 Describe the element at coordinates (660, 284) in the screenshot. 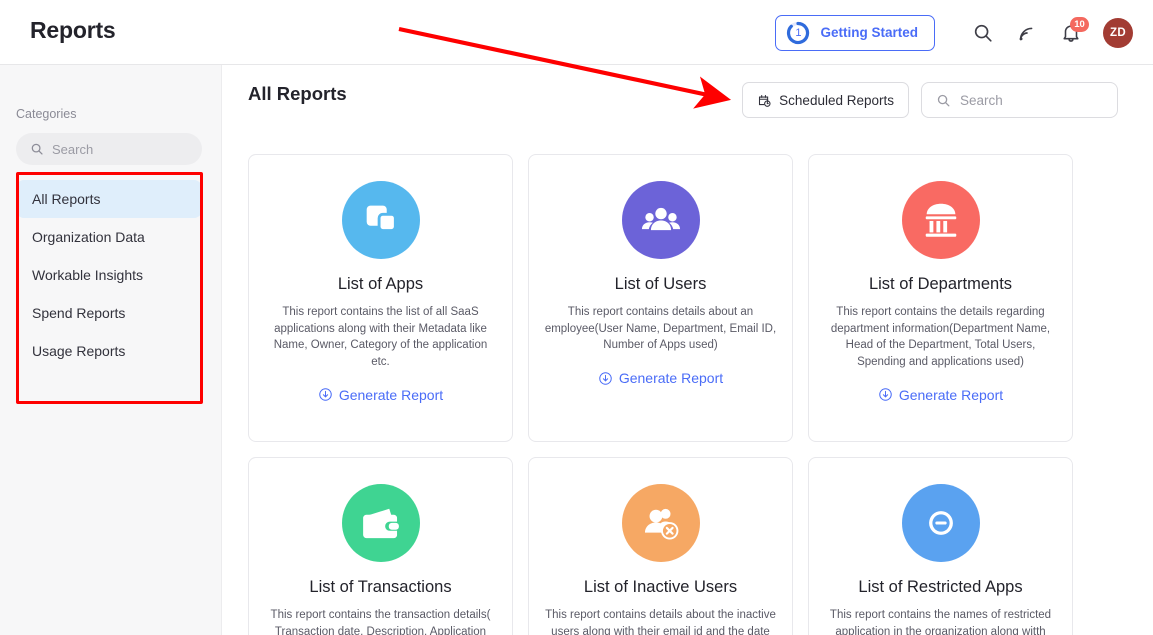

I see `card-title: List of Users` at that location.